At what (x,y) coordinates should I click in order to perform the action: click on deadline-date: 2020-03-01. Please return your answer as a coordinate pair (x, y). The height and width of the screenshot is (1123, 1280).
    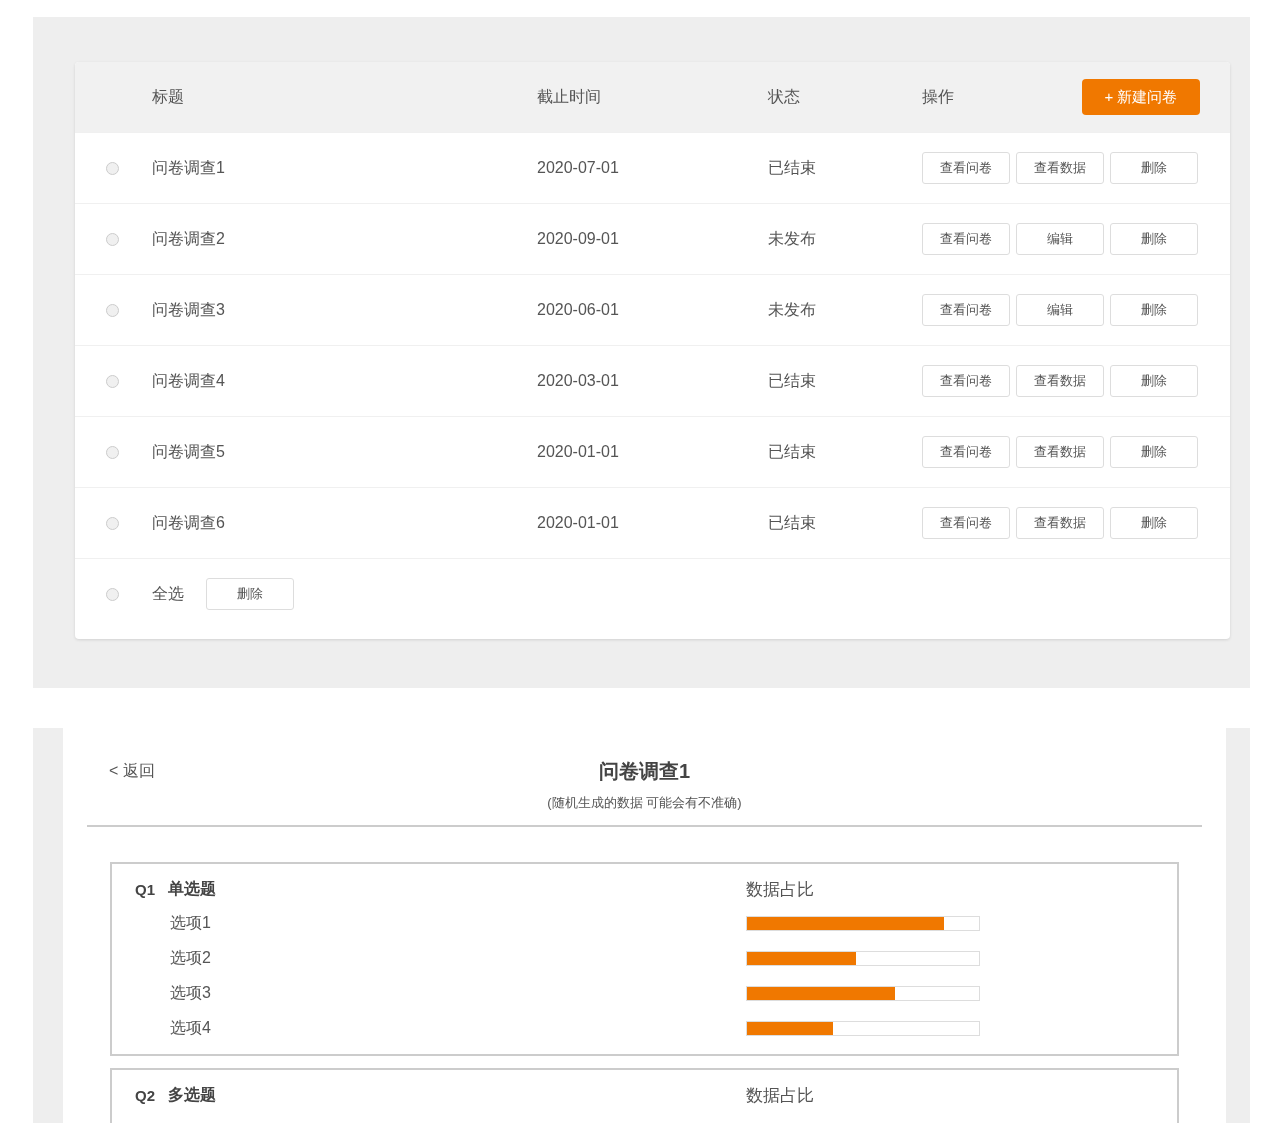
    Looking at the image, I should click on (578, 381).